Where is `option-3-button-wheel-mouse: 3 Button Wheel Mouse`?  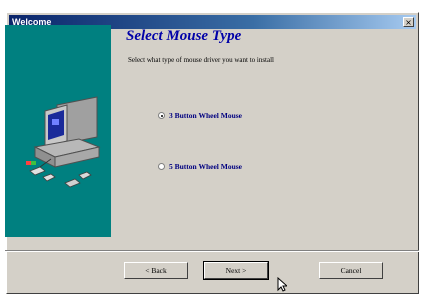
option-3-button-wheel-mouse: 3 Button Wheel Mouse is located at coordinates (200, 115).